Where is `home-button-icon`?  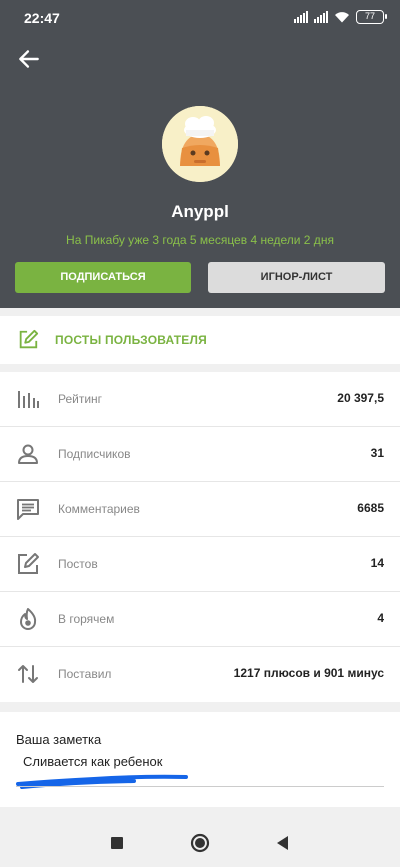 home-button-icon is located at coordinates (200, 843).